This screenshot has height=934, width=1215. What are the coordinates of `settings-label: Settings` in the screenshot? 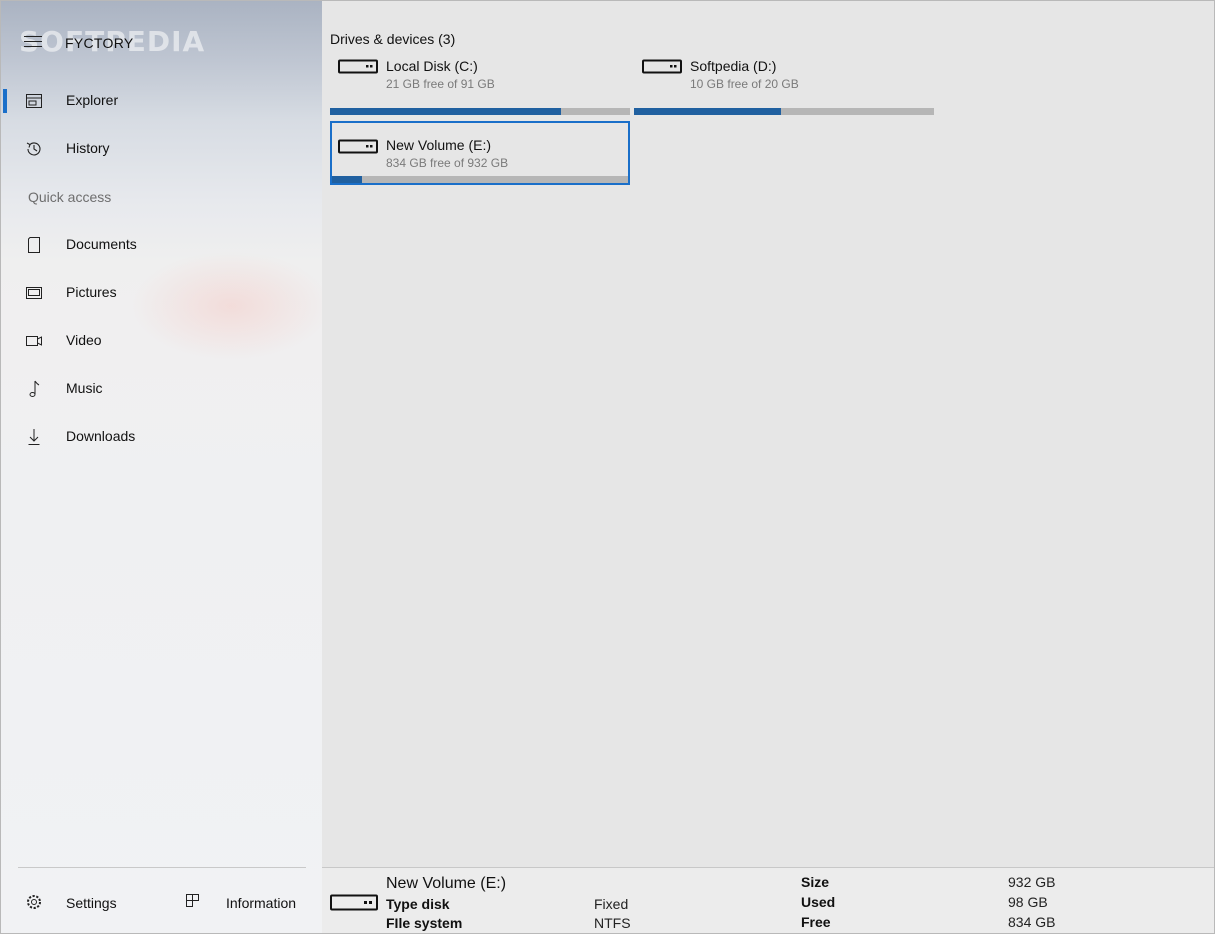 It's located at (91, 903).